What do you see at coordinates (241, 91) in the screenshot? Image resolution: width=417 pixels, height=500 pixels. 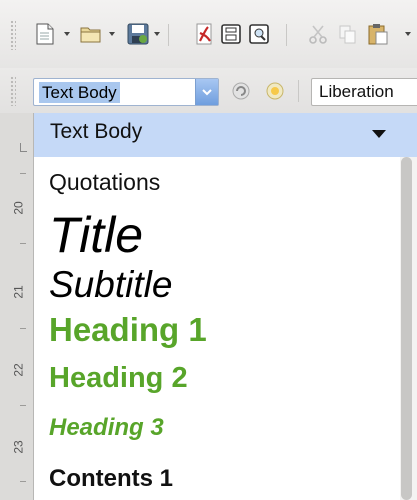 I see `update-style-icon` at bounding box center [241, 91].